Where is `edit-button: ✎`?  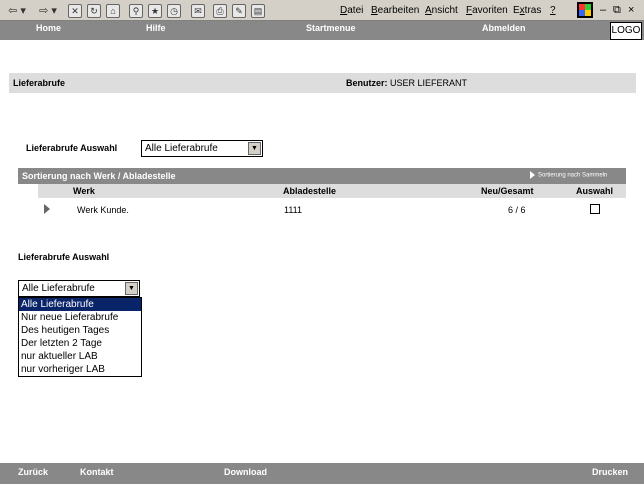 edit-button: ✎ is located at coordinates (239, 10).